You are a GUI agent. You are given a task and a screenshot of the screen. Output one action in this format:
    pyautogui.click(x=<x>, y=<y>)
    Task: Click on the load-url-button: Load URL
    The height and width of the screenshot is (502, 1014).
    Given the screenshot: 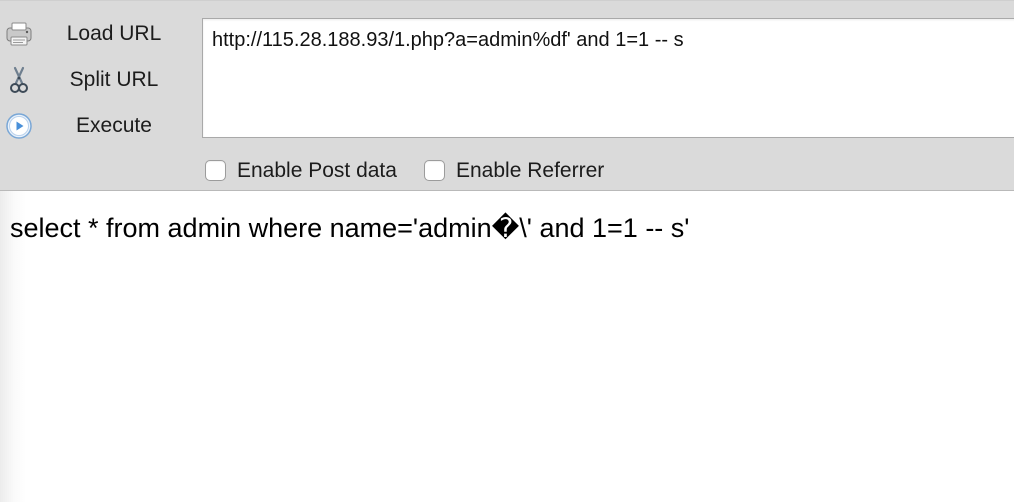 What is the action you would take?
    pyautogui.click(x=95, y=34)
    